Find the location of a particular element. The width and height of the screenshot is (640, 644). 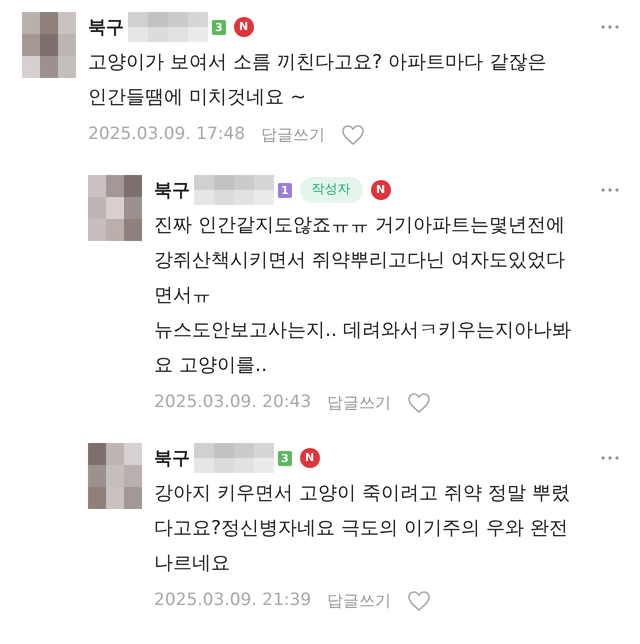

comment-date: 2025.03.09. 21:39 is located at coordinates (233, 600).